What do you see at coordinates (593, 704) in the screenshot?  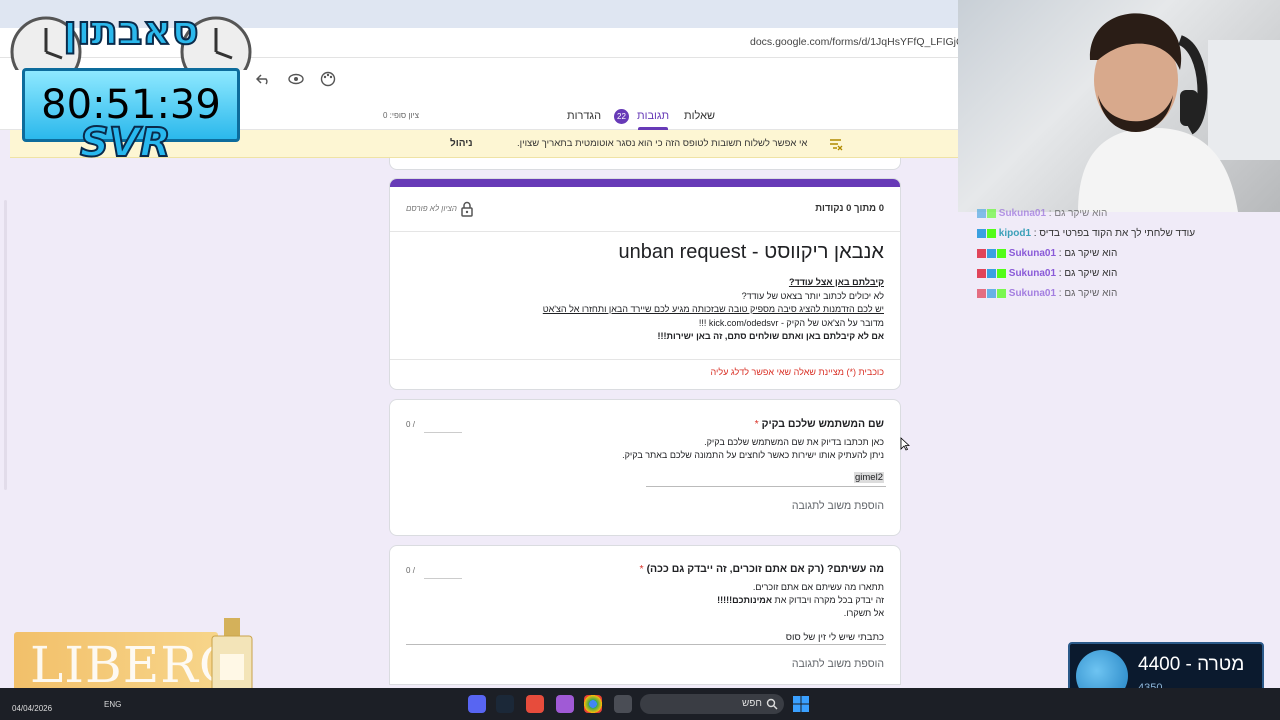 I see `chrome-icon` at bounding box center [593, 704].